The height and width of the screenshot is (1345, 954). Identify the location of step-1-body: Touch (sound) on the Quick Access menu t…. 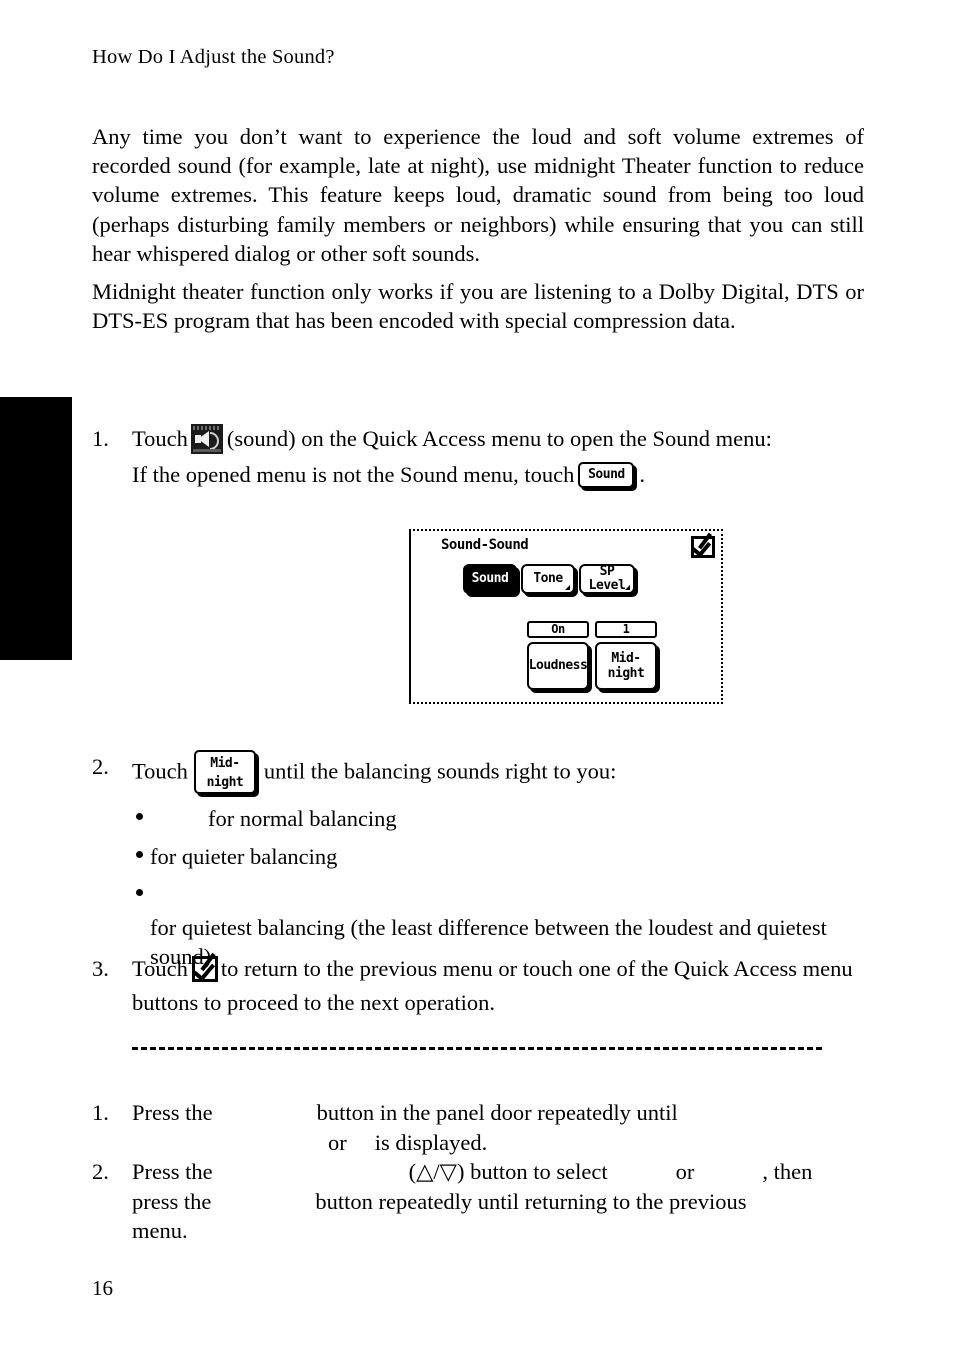
(498, 456).